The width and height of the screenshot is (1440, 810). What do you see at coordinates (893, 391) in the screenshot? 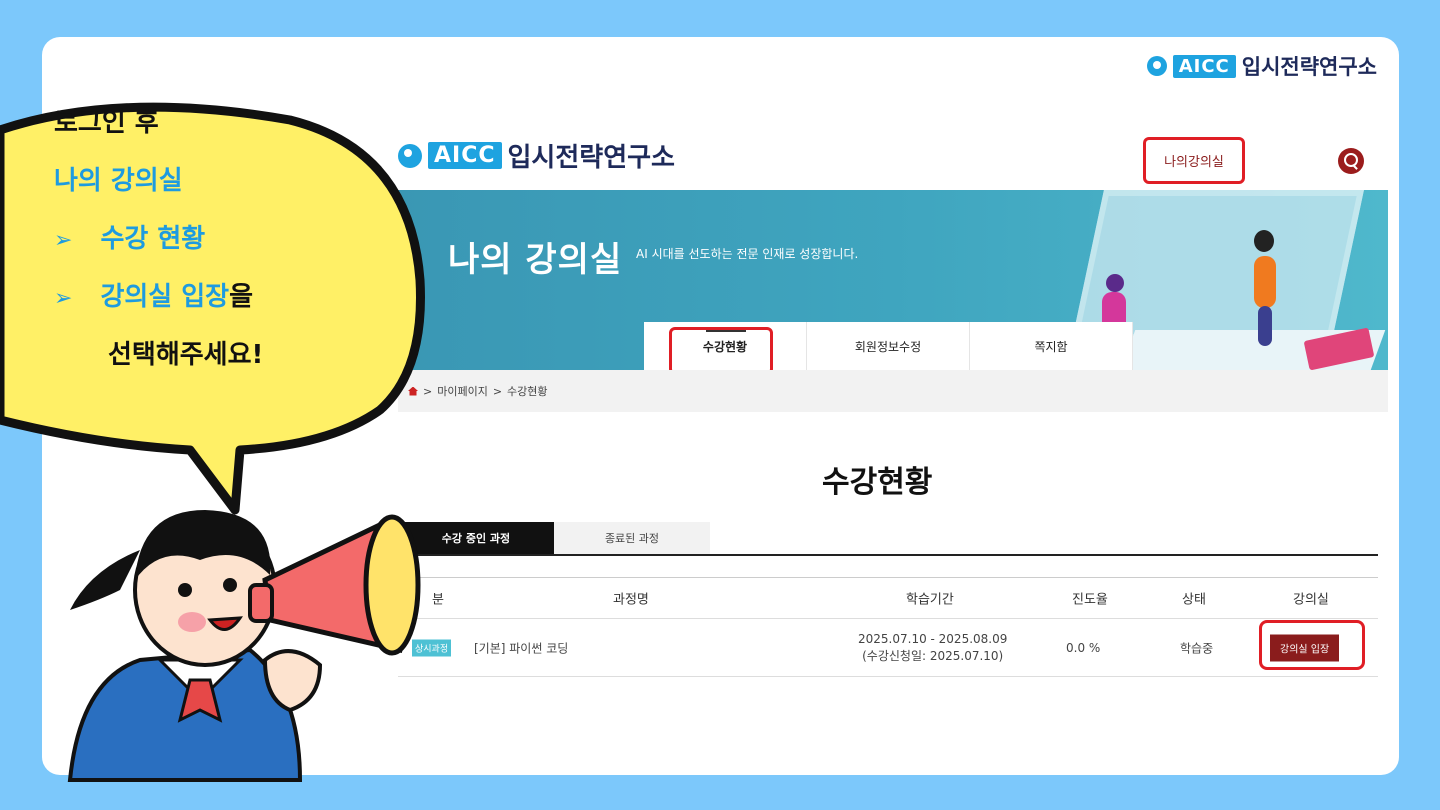
I see `breadcrumb: > 마이페이지 > 수강현황` at bounding box center [893, 391].